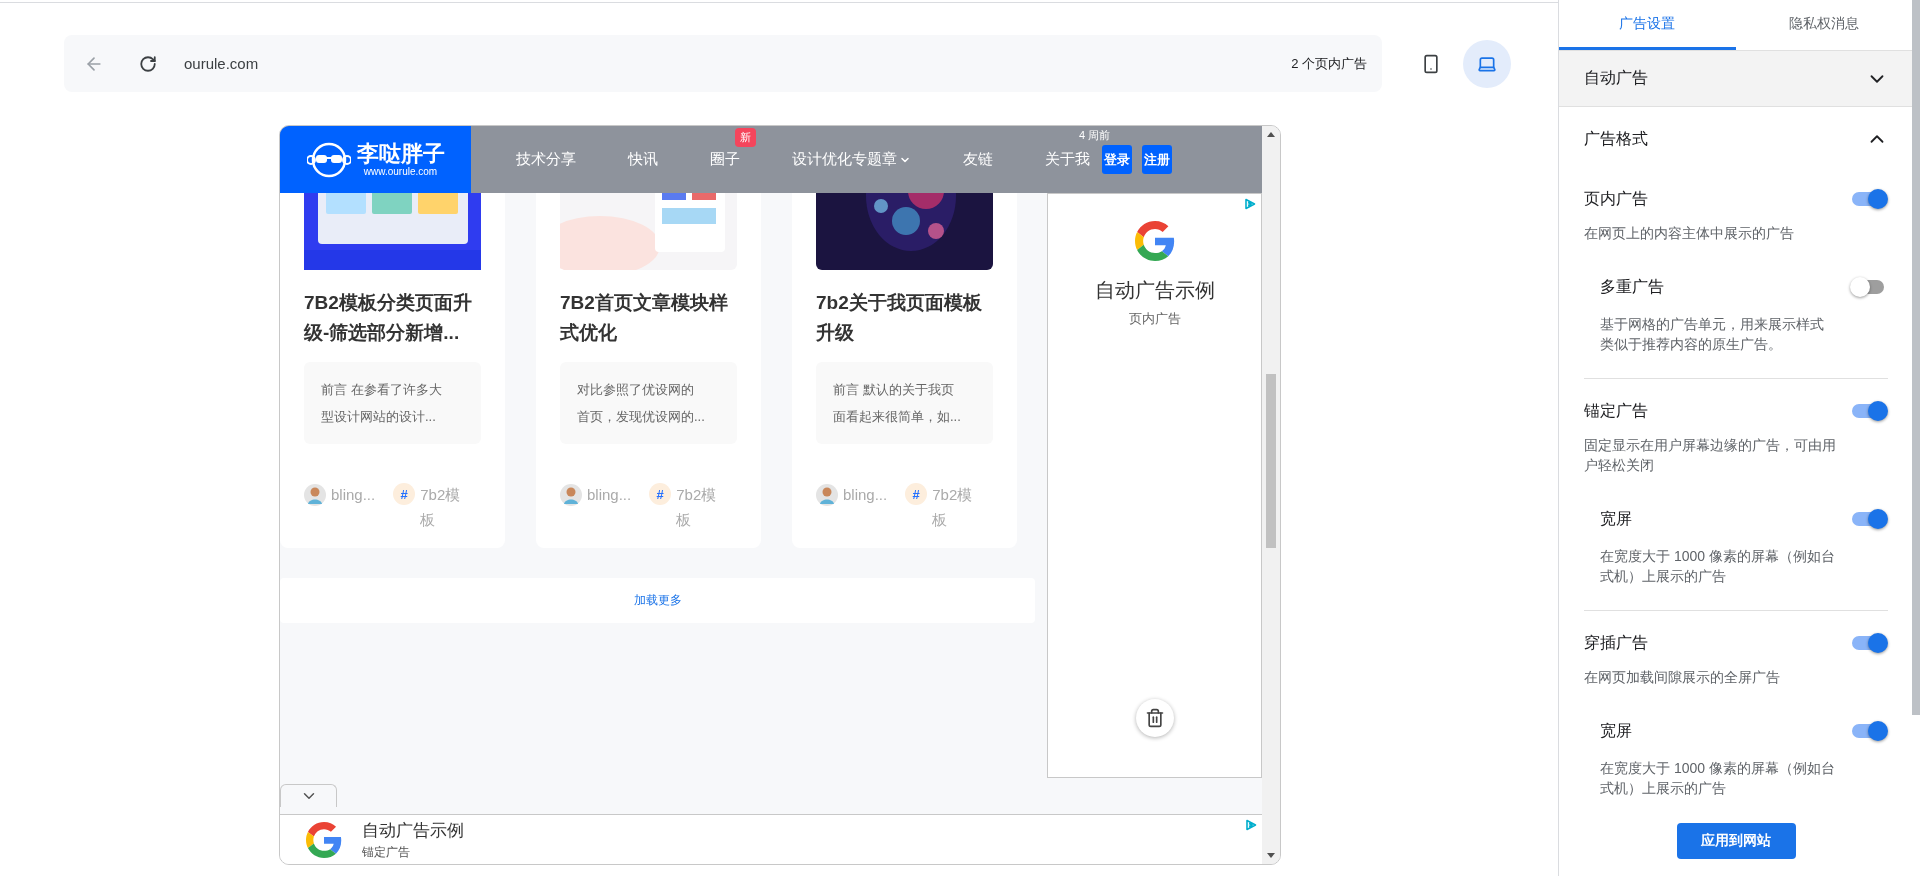 Image resolution: width=1920 pixels, height=876 pixels. Describe the element at coordinates (1689, 233) in the screenshot. I see `format-description: 在网页上的内容主体中展示的广告` at that location.